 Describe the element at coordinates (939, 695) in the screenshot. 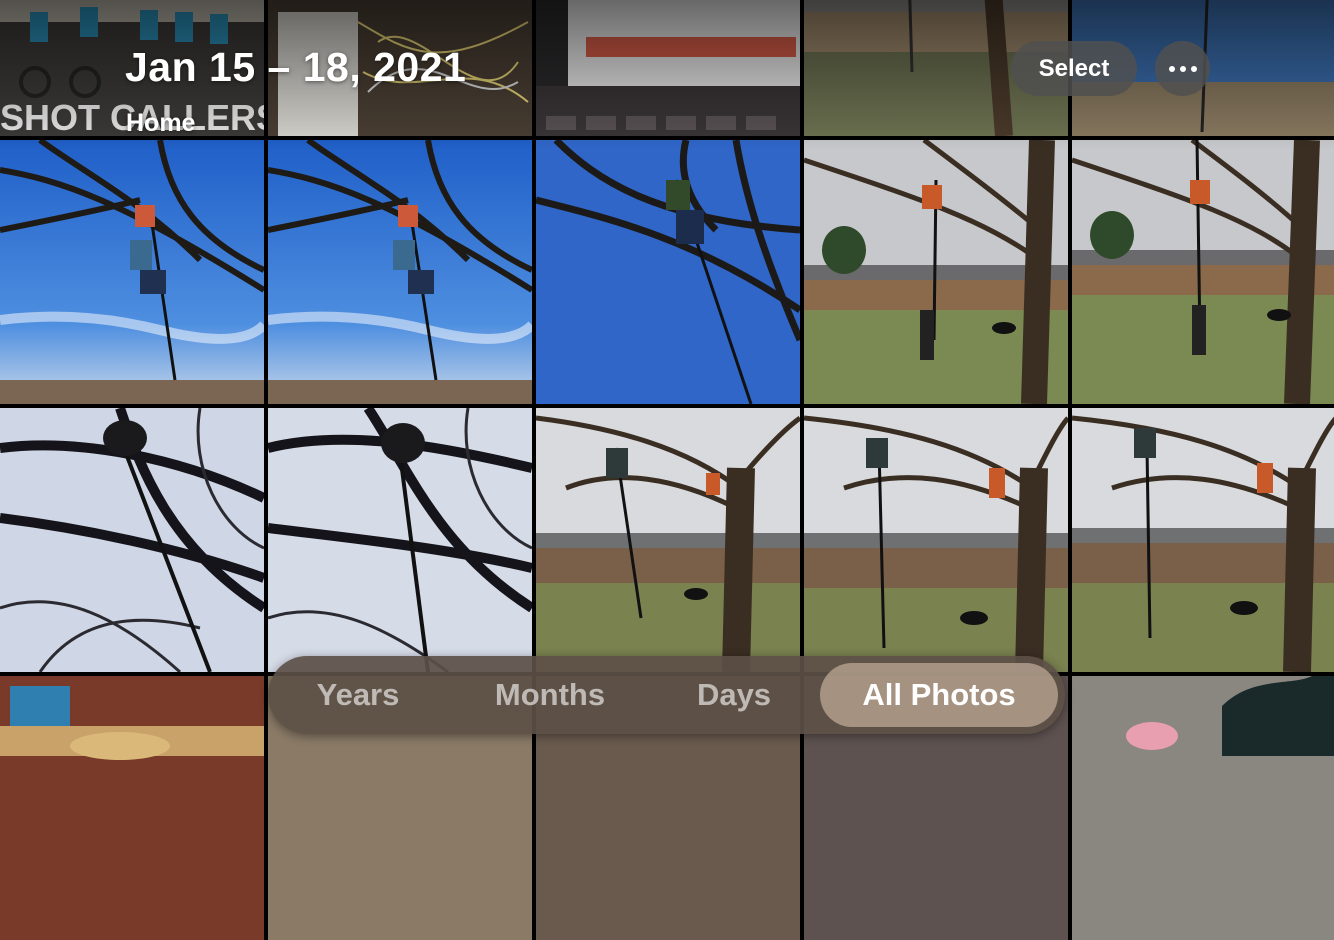

I see `tab-all-photos: All Photos` at that location.